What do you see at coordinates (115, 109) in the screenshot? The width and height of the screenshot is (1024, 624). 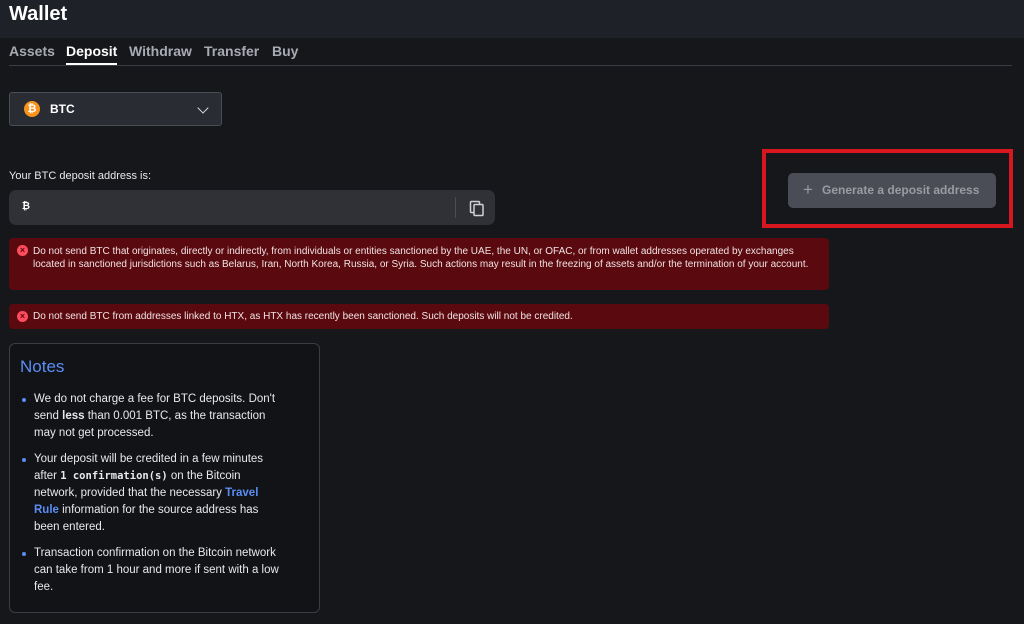 I see `coin-select: ₿ BTC` at bounding box center [115, 109].